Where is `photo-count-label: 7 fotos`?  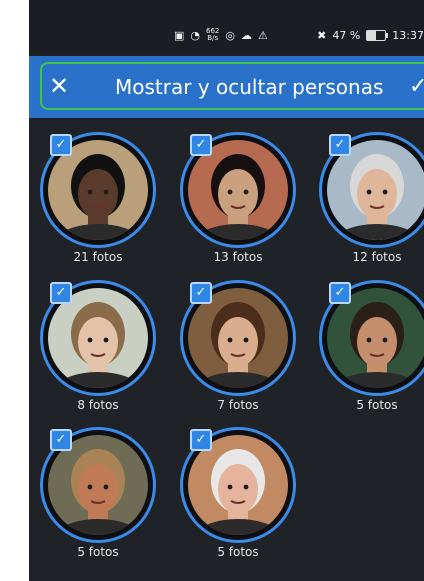 photo-count-label: 7 fotos is located at coordinates (238, 405).